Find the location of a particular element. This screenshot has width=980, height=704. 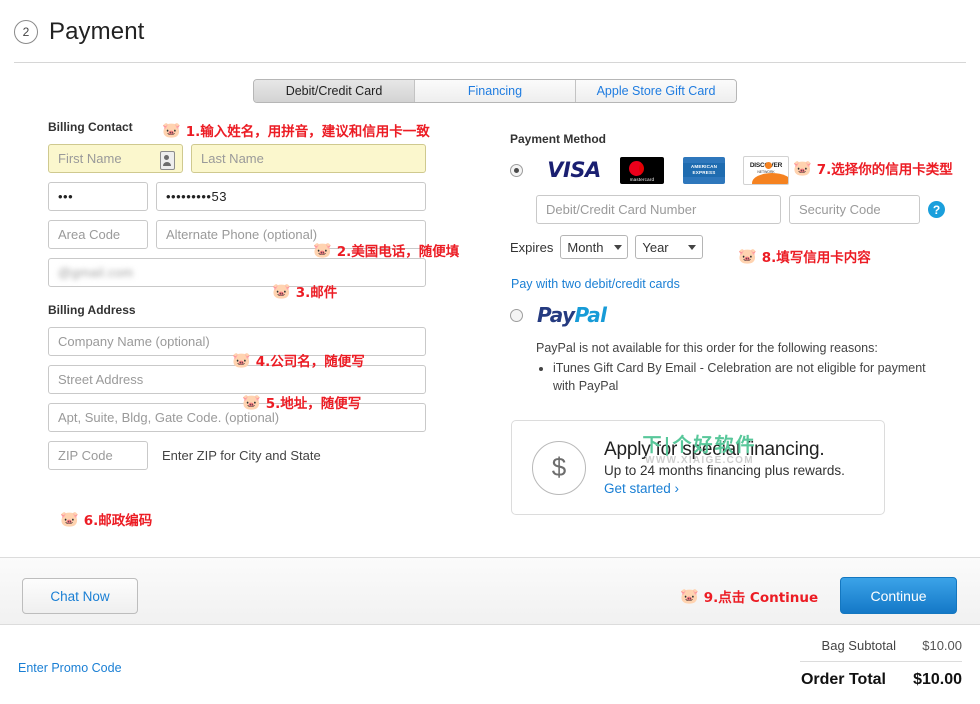

expiry-year-select: Year is located at coordinates (669, 247).